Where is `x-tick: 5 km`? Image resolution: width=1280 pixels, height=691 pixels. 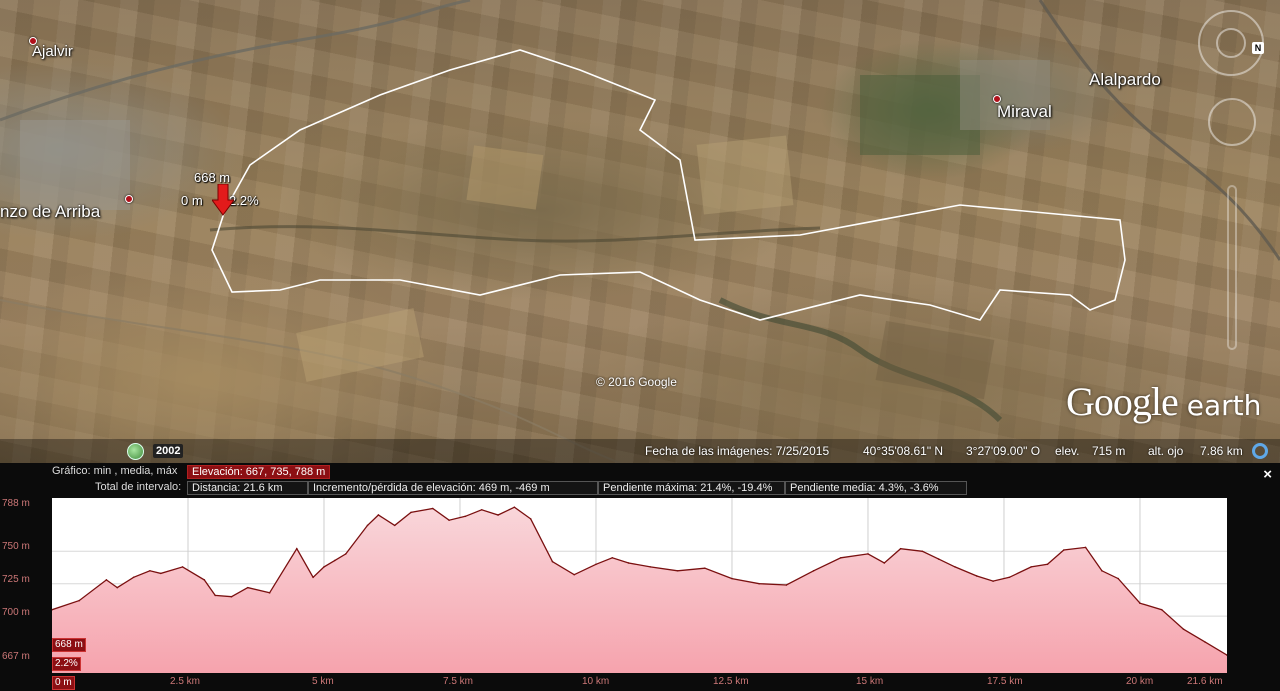
x-tick: 5 km is located at coordinates (323, 681).